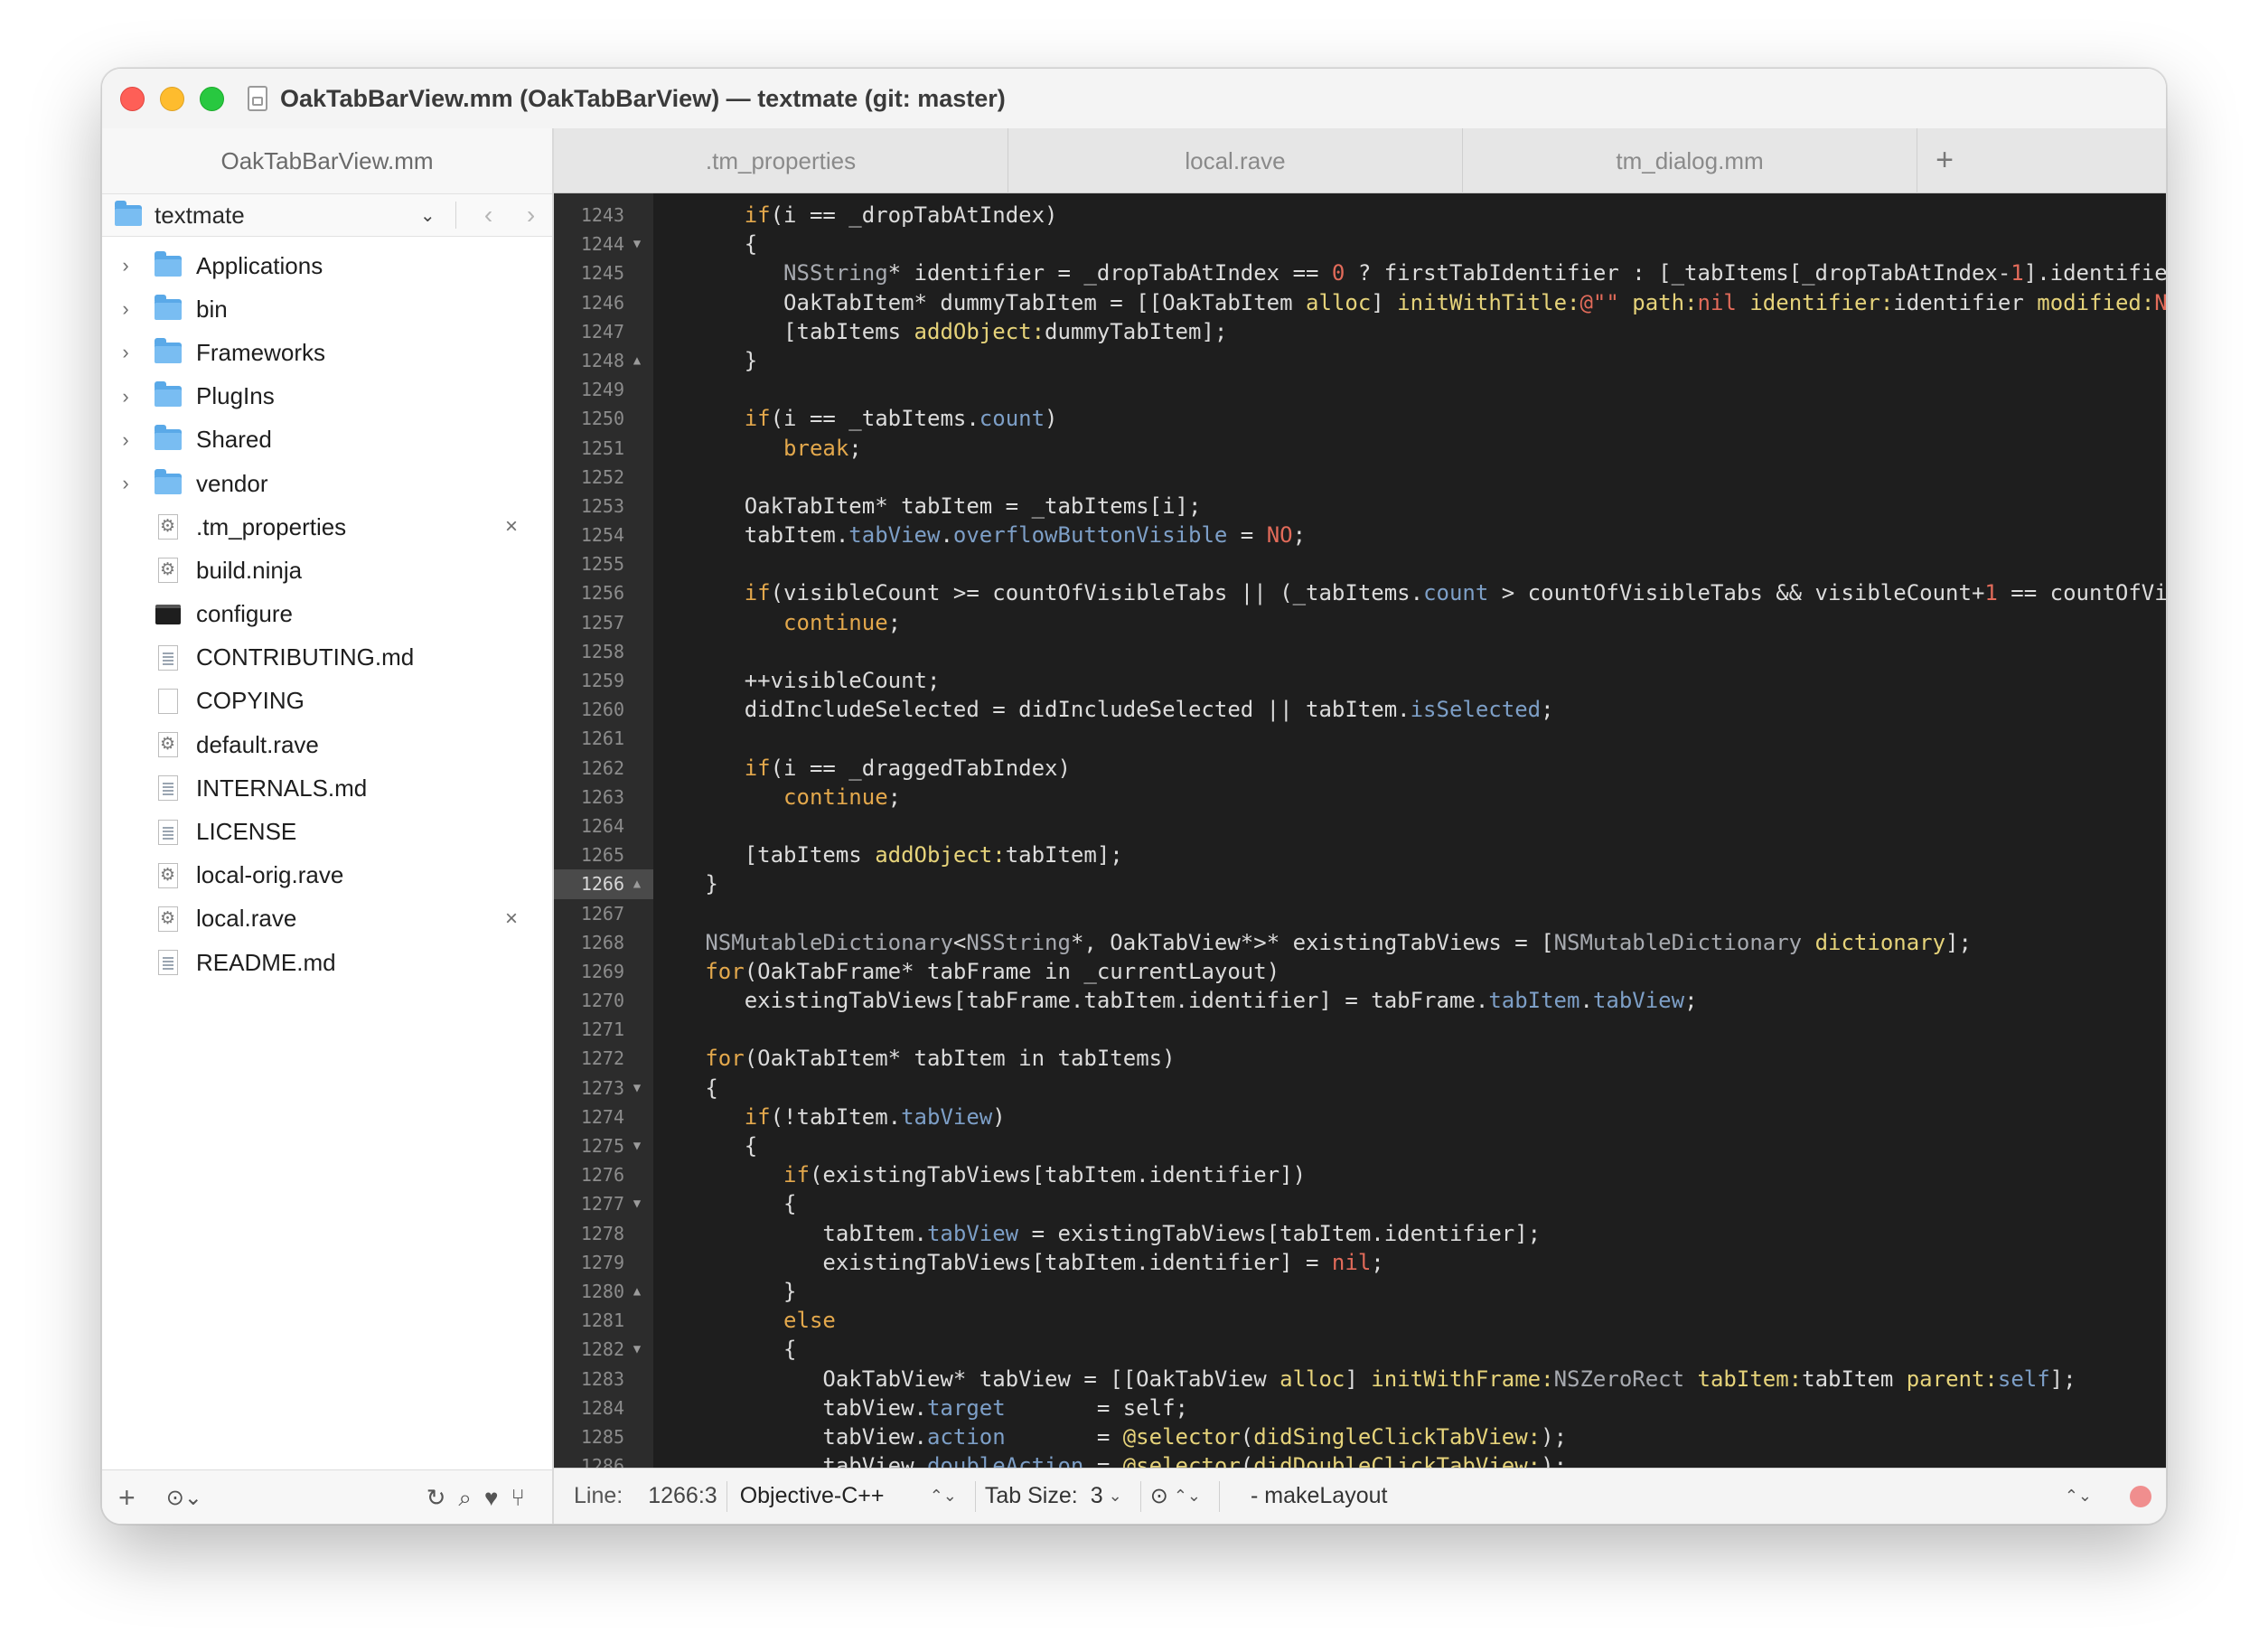  What do you see at coordinates (1360, 738) in the screenshot?
I see `code-line: 1261` at bounding box center [1360, 738].